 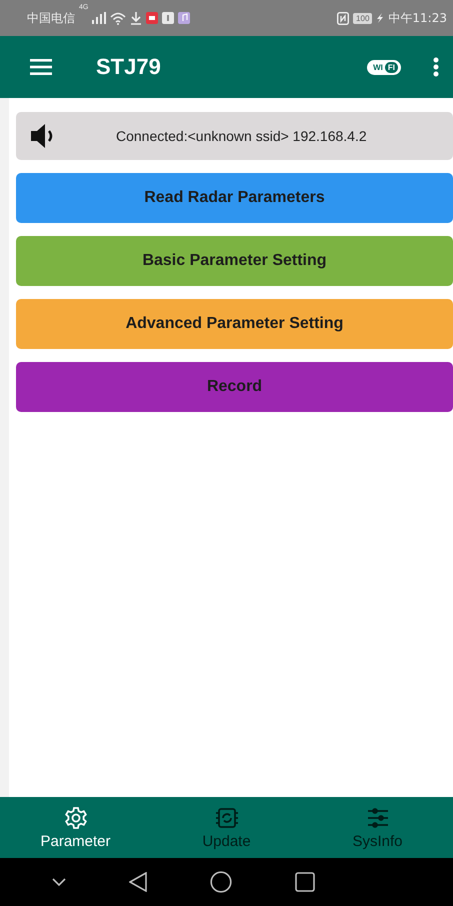 I want to click on chip-icon, so click(x=226, y=818).